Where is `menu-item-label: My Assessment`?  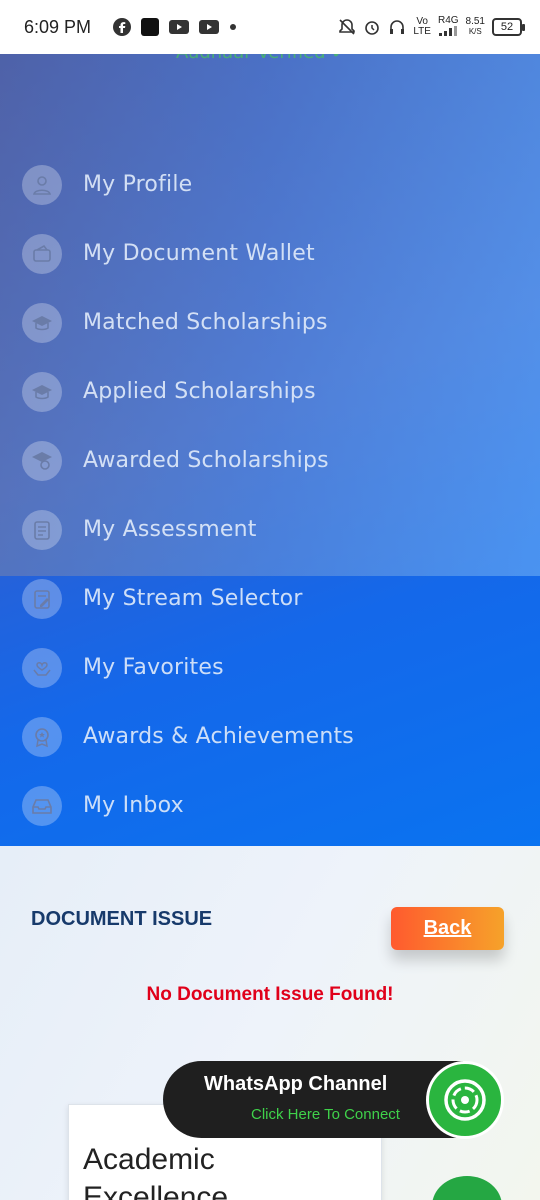 menu-item-label: My Assessment is located at coordinates (170, 529).